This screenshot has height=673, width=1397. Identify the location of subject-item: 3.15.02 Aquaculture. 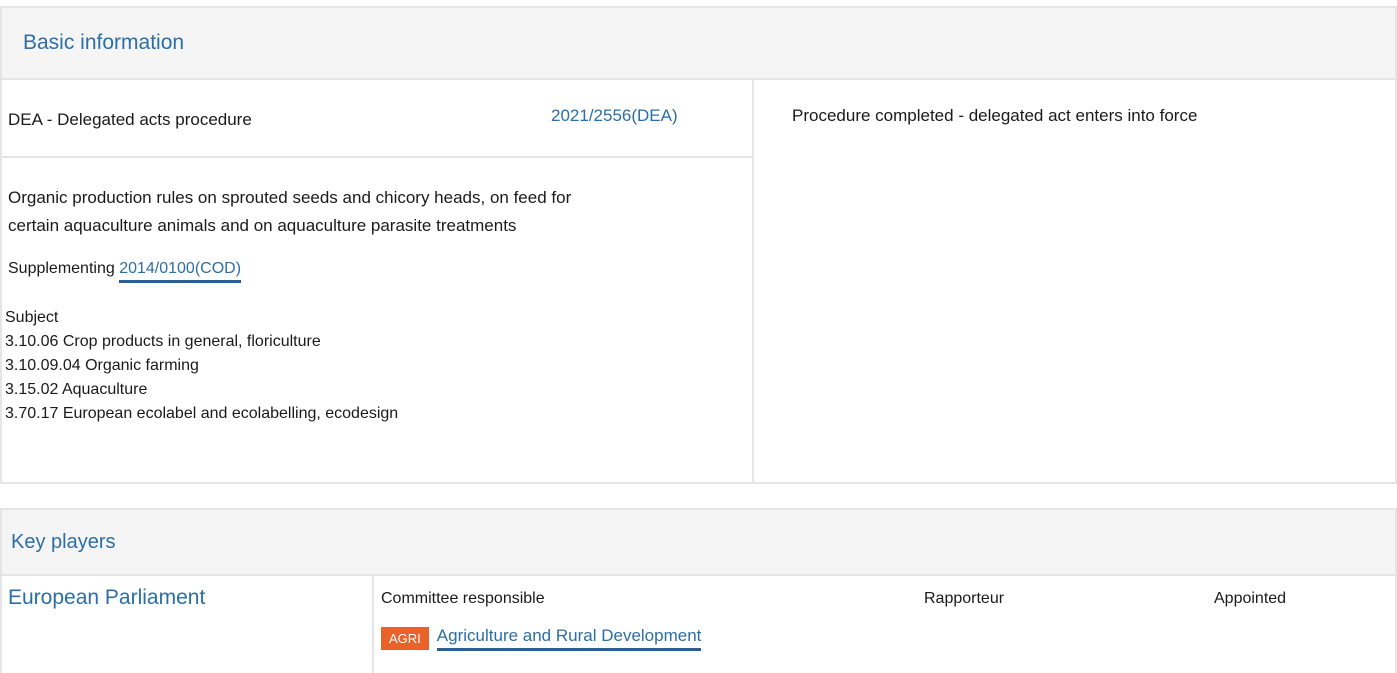
(76, 389).